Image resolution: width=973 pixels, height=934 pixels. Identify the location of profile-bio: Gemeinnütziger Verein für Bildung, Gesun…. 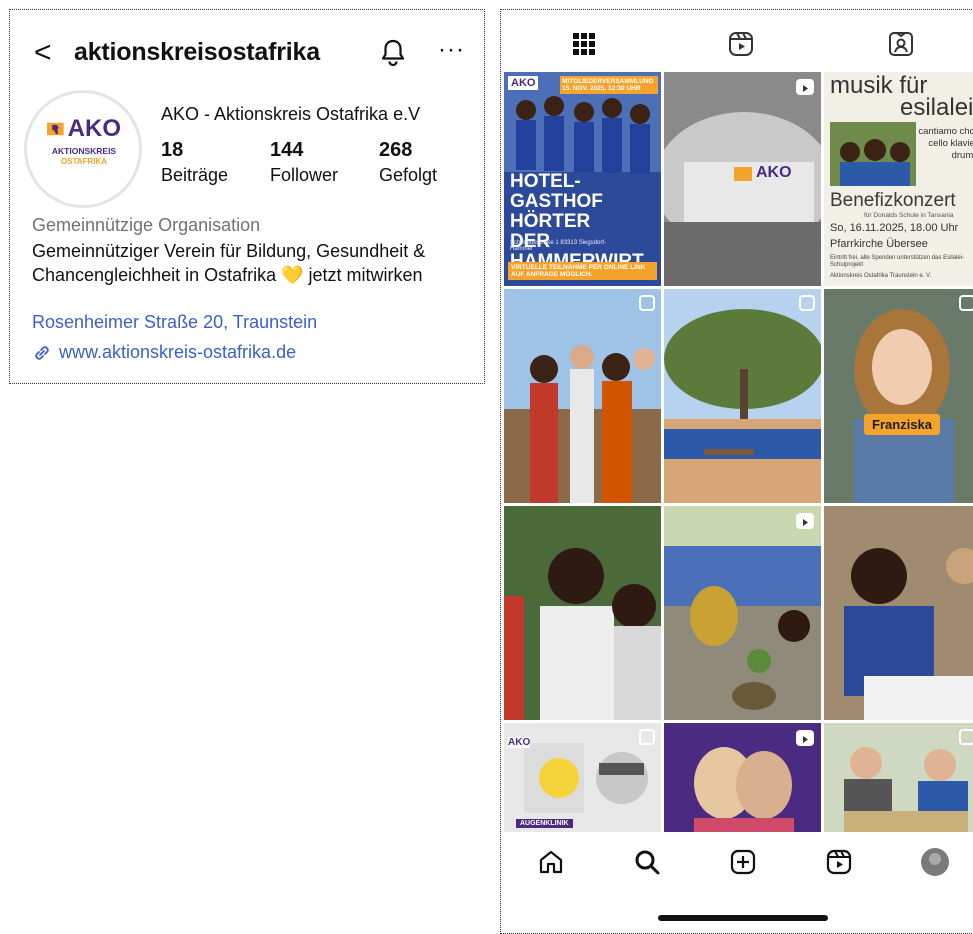
(229, 263).